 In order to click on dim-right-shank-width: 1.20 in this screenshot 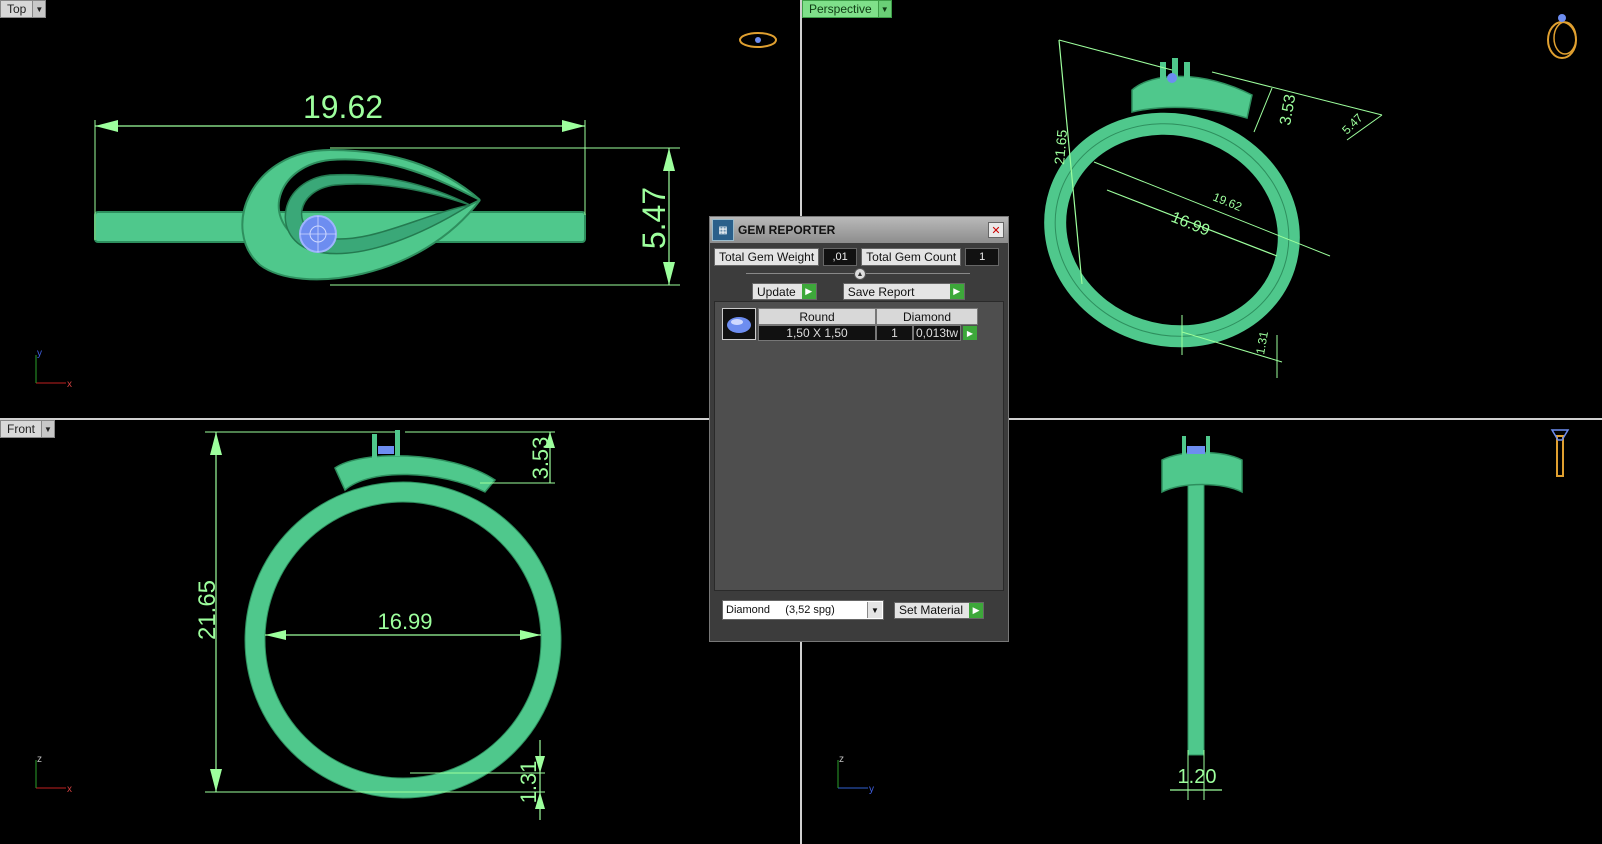, I will do `click(1197, 777)`.